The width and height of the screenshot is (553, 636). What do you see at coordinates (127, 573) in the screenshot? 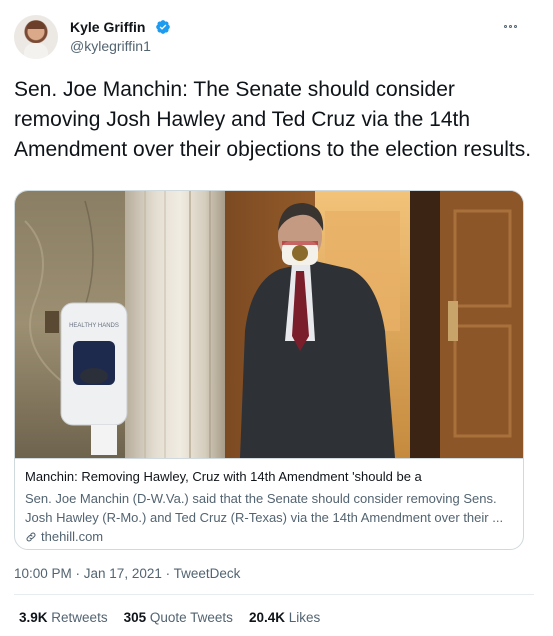
I see `tweet-timestamp: 10:00 PM · Jan 17, 2021 · TweetDeck` at bounding box center [127, 573].